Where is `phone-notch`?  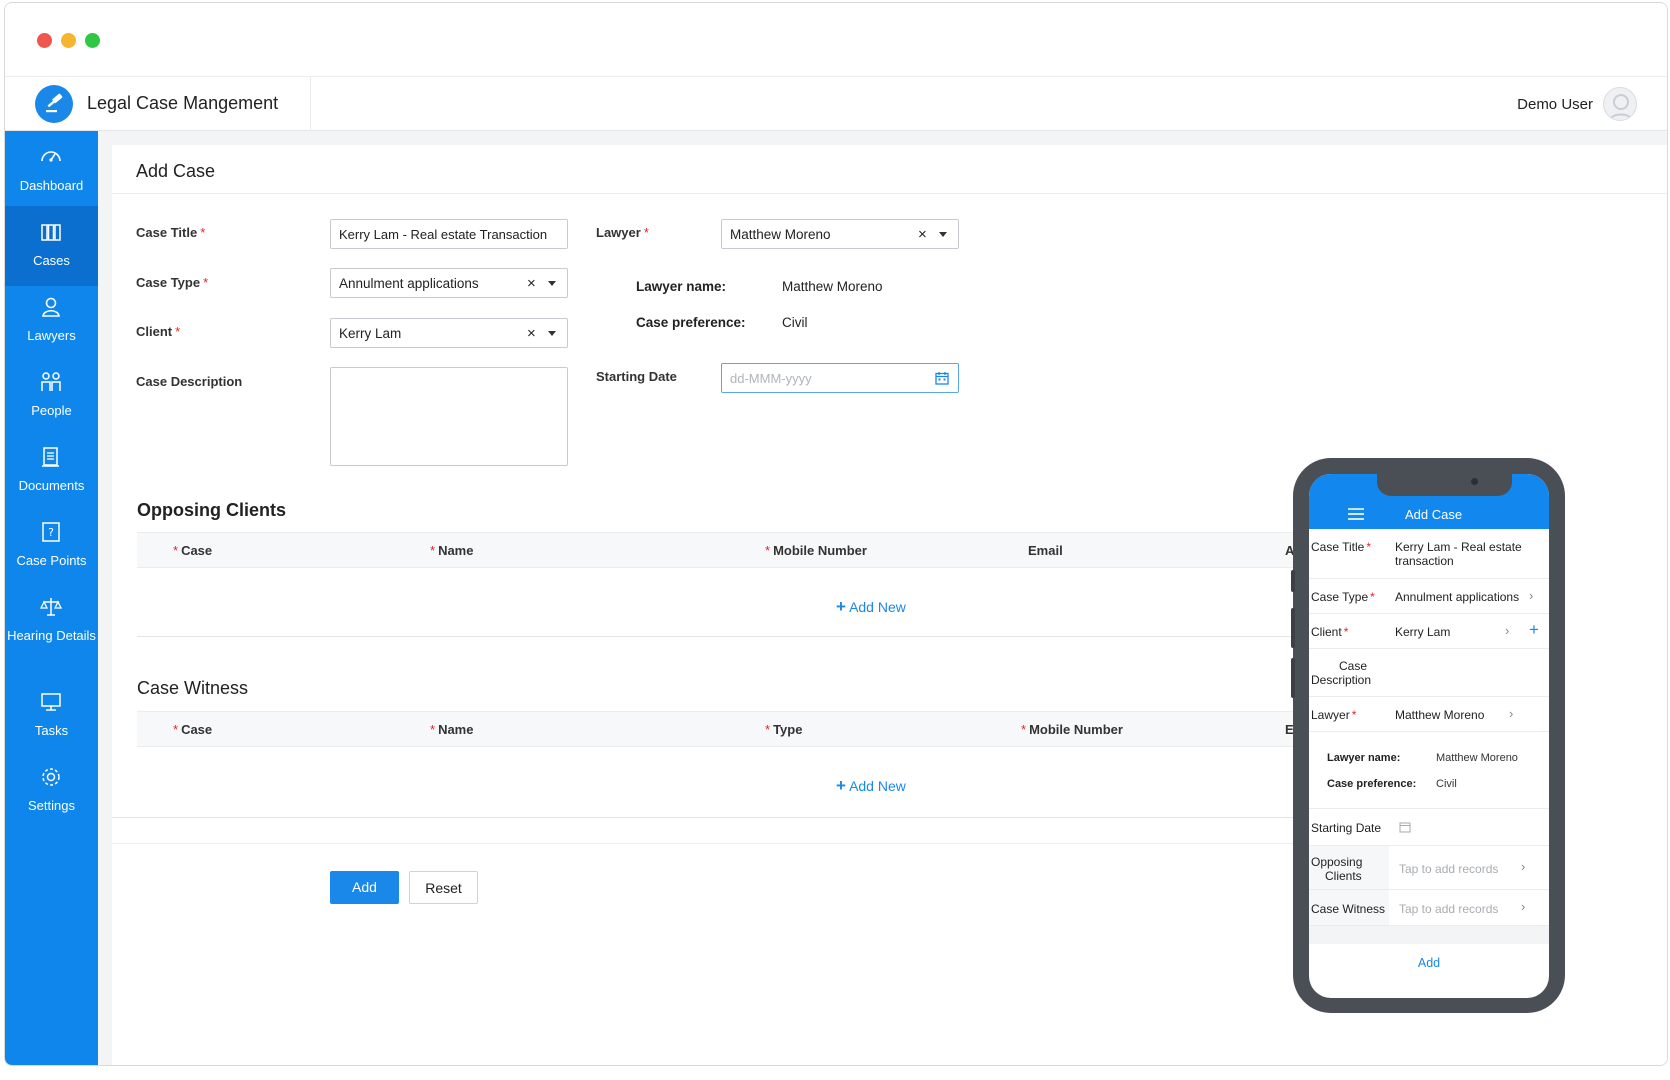 phone-notch is located at coordinates (1444, 485).